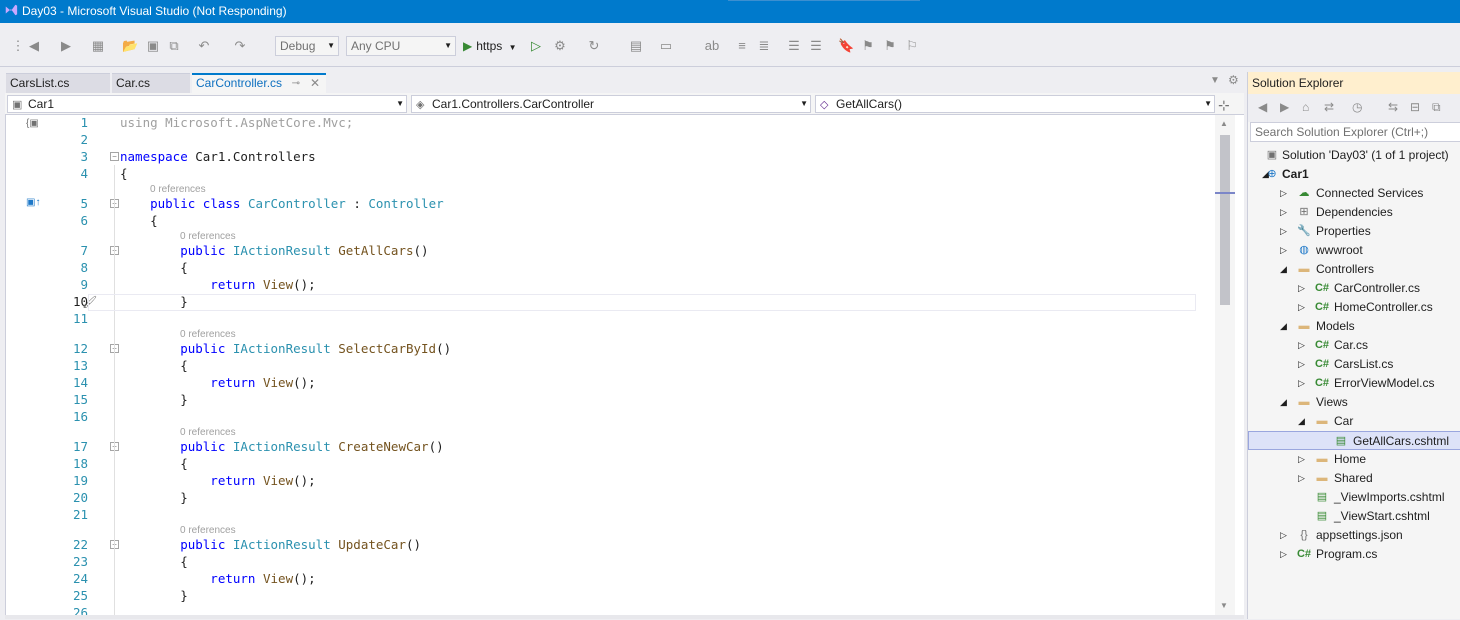  What do you see at coordinates (624, 617) in the screenshot?
I see `horizontal-scrollbar` at bounding box center [624, 617].